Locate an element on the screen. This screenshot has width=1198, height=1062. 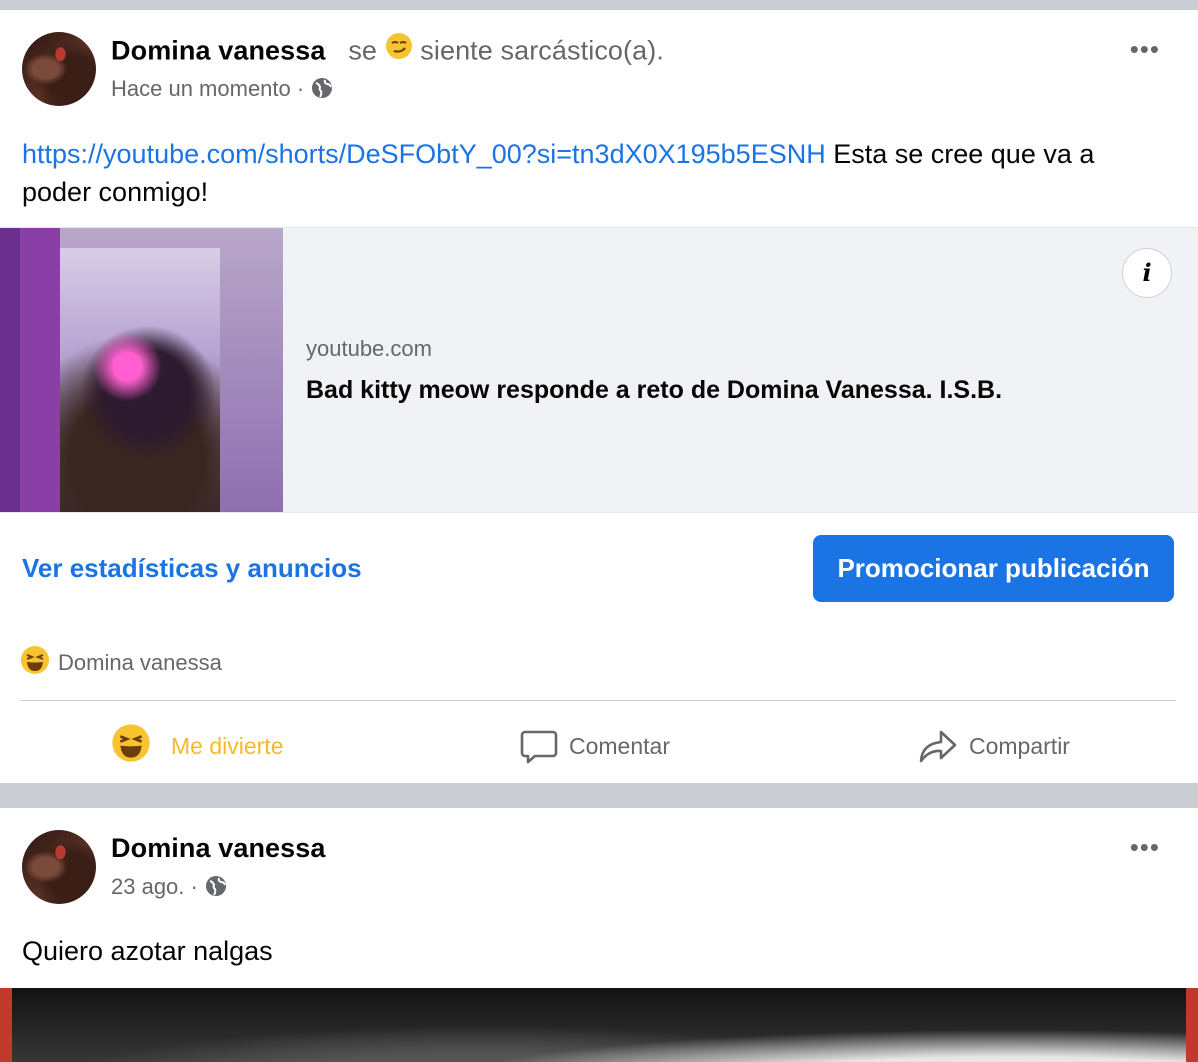
post-header-line: Domina vanessa se siente sarcástico(a). is located at coordinates (387, 51).